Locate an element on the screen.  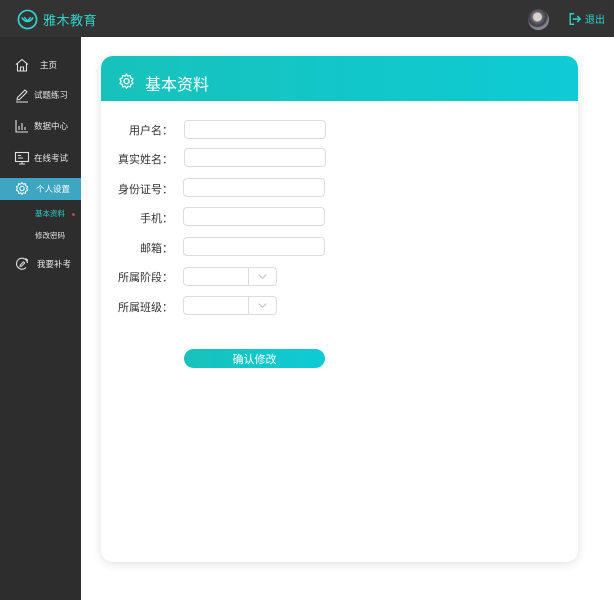
top-bar: 雅木教育 退出 is located at coordinates (307, 18).